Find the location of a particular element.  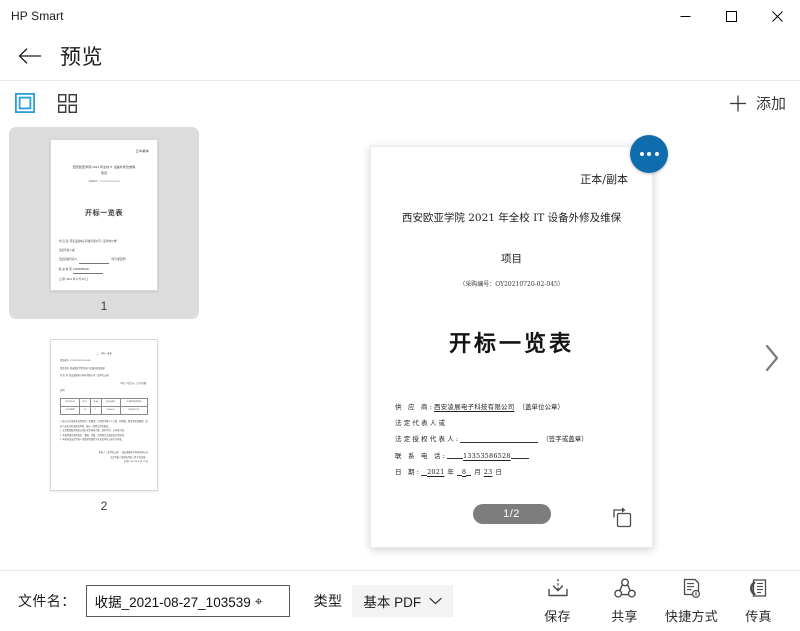

thumb2-line-2: 项目名称: 西安欧亚学院全校IT设备外修及维保 is located at coordinates (82, 368).